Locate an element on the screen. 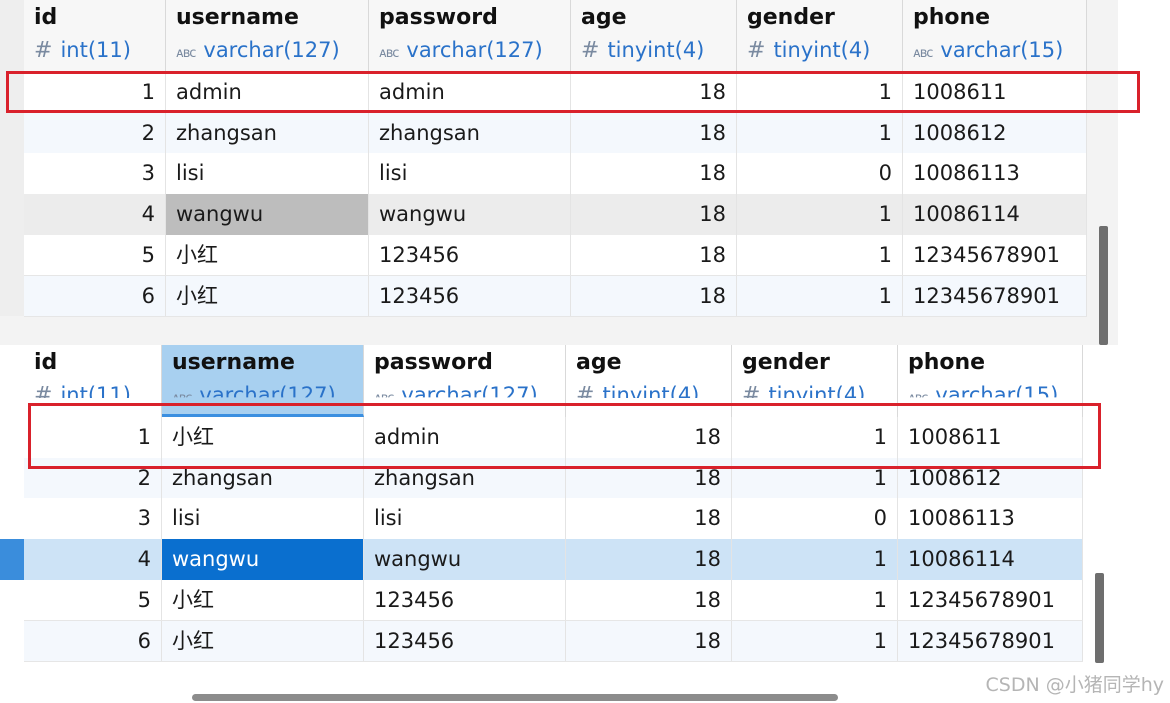  column-header-4: gender # tinyint(4) is located at coordinates (820, 36).